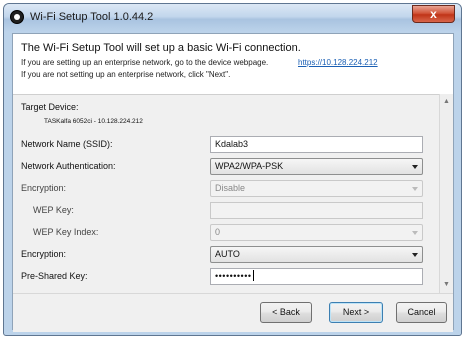 The width and height of the screenshot is (466, 339). Describe the element at coordinates (66, 232) in the screenshot. I see `wep-key-index-label: WEP Key Index:` at that location.